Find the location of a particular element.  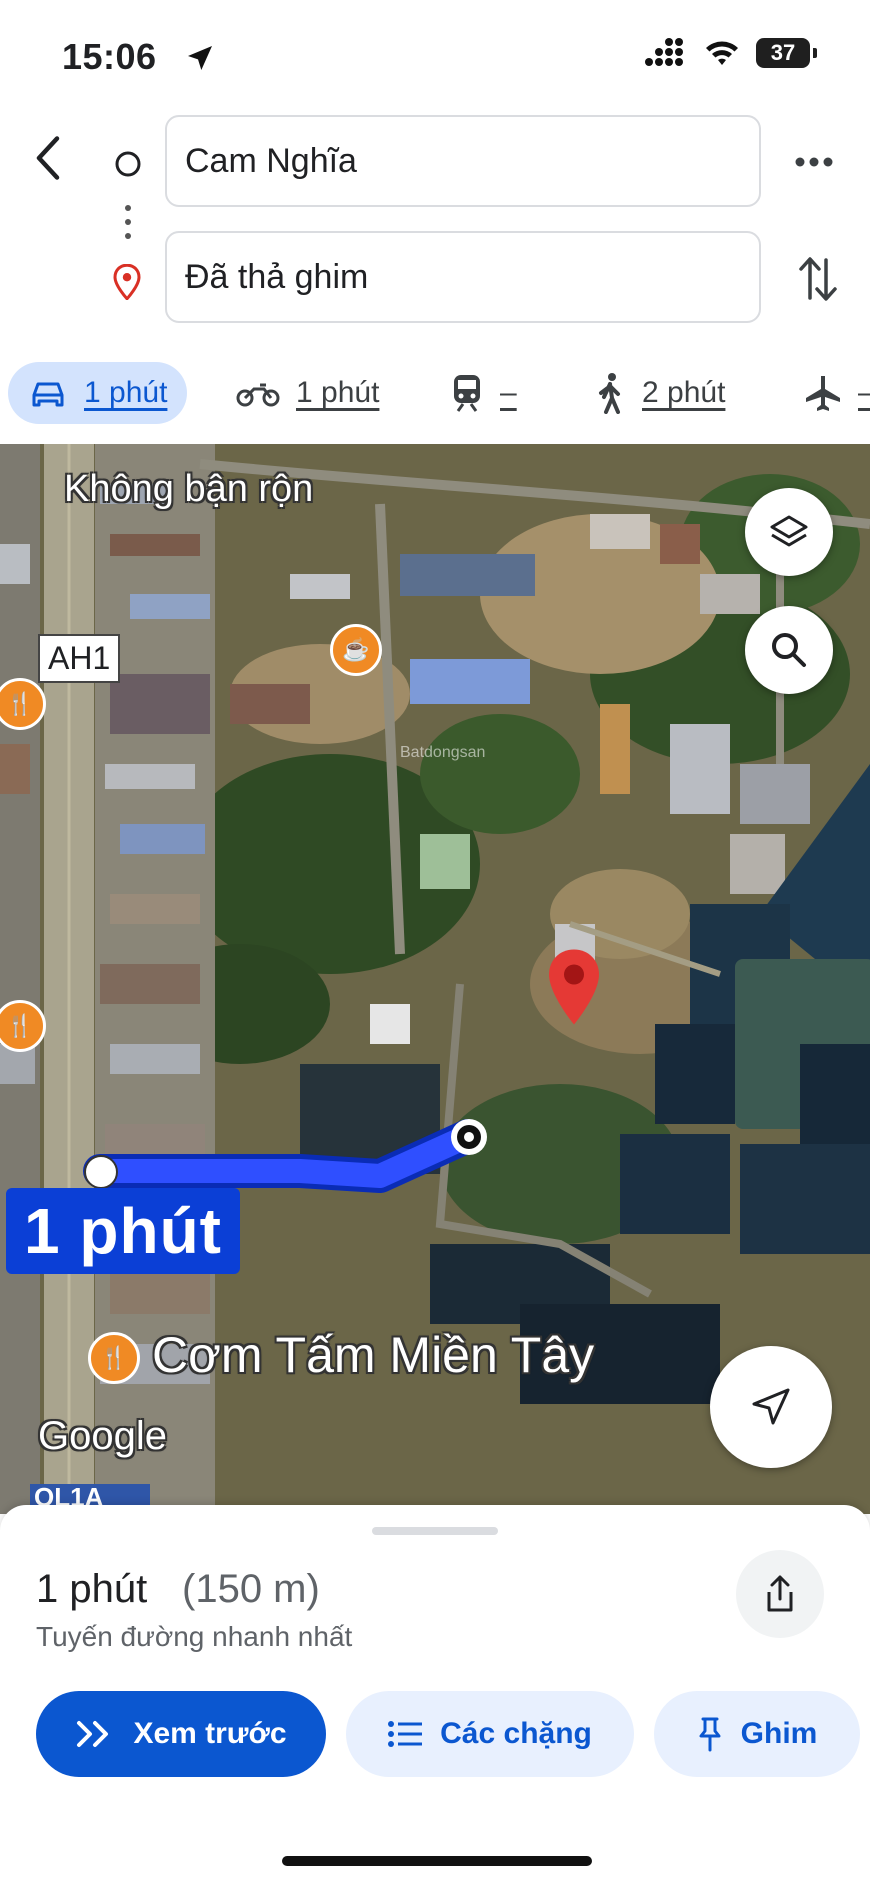

route-duration: 1 phút is located at coordinates (92, 1589).